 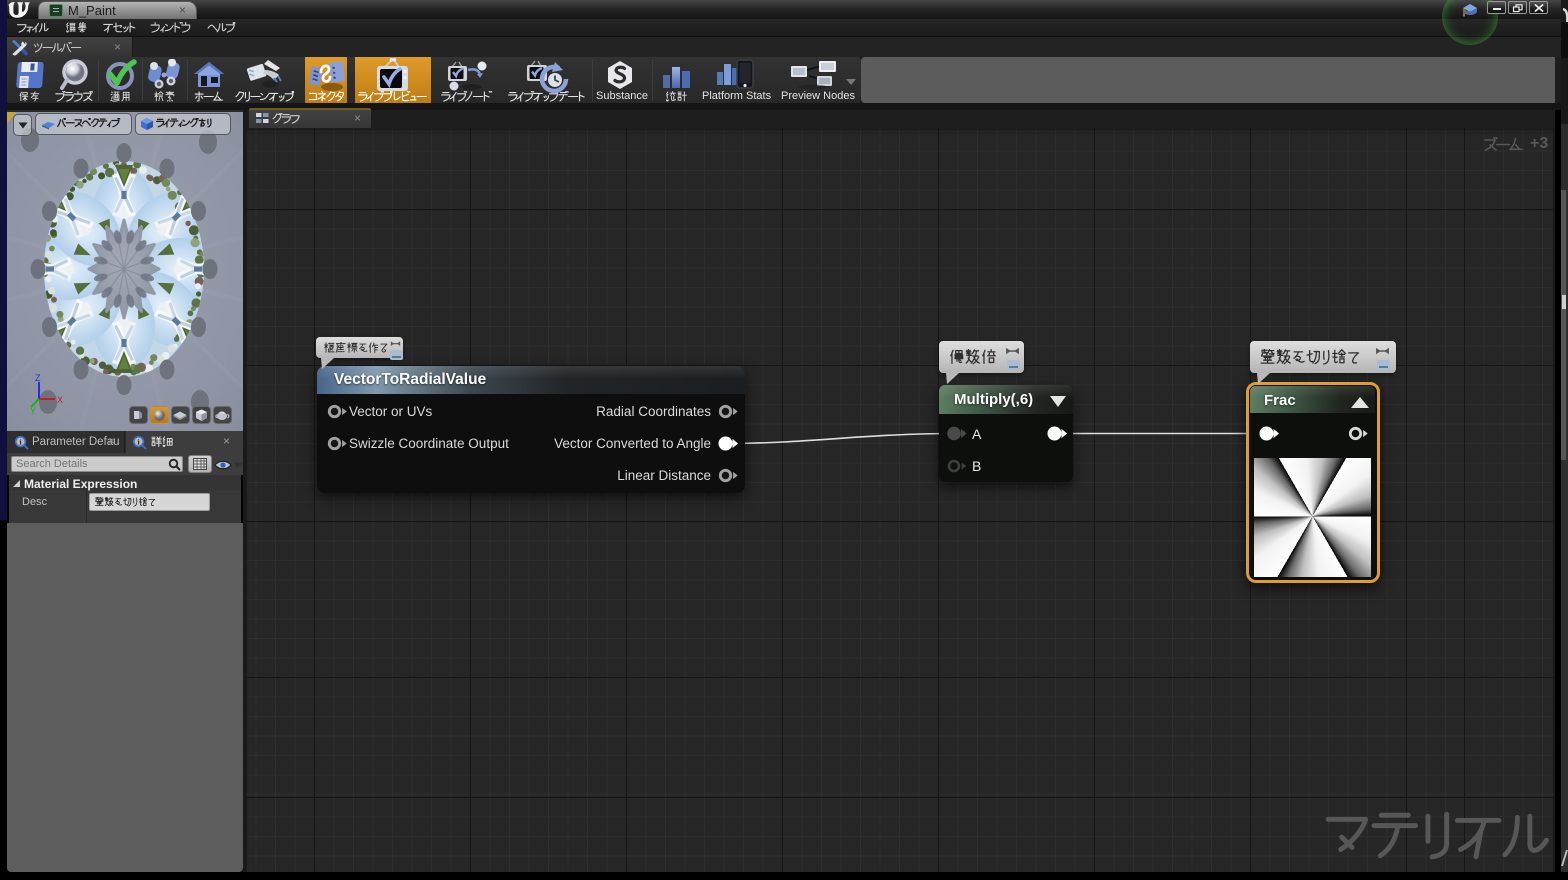 I want to click on svg-text: Y, so click(x=33, y=410).